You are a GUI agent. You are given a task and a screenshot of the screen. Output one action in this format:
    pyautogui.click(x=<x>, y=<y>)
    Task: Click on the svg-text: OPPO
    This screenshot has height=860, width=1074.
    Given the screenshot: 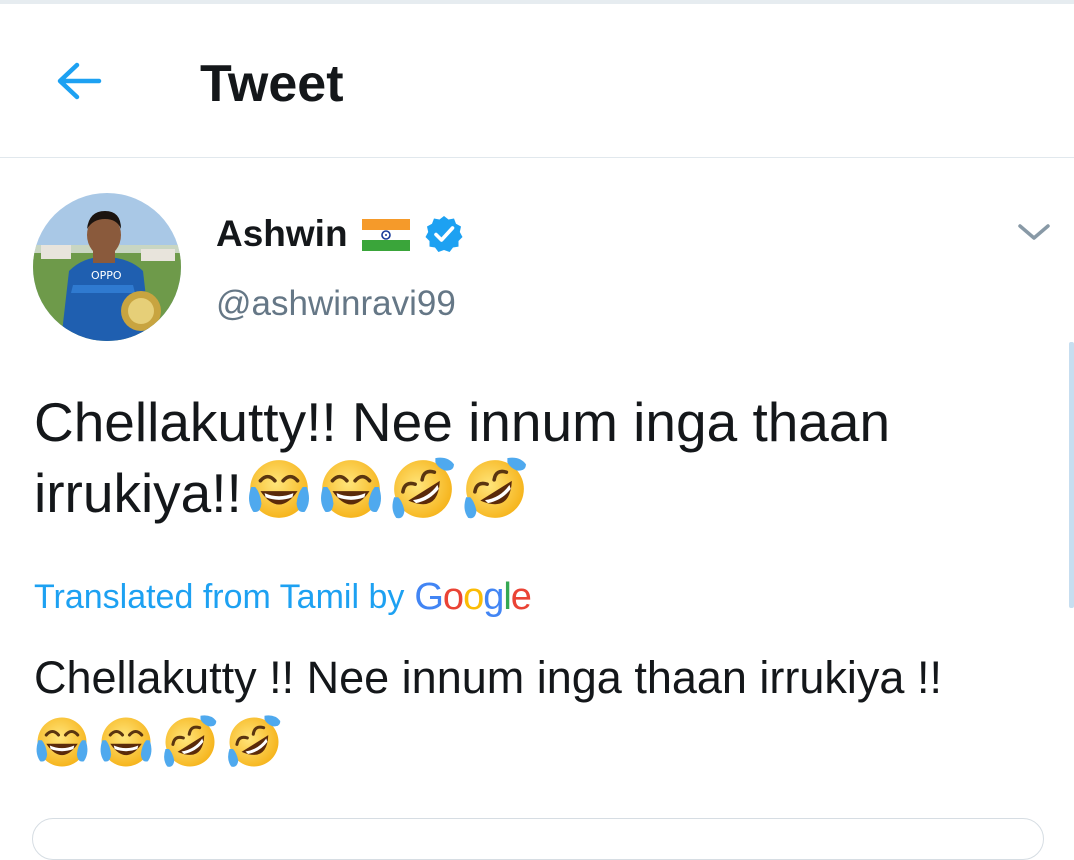 What is the action you would take?
    pyautogui.click(x=106, y=275)
    